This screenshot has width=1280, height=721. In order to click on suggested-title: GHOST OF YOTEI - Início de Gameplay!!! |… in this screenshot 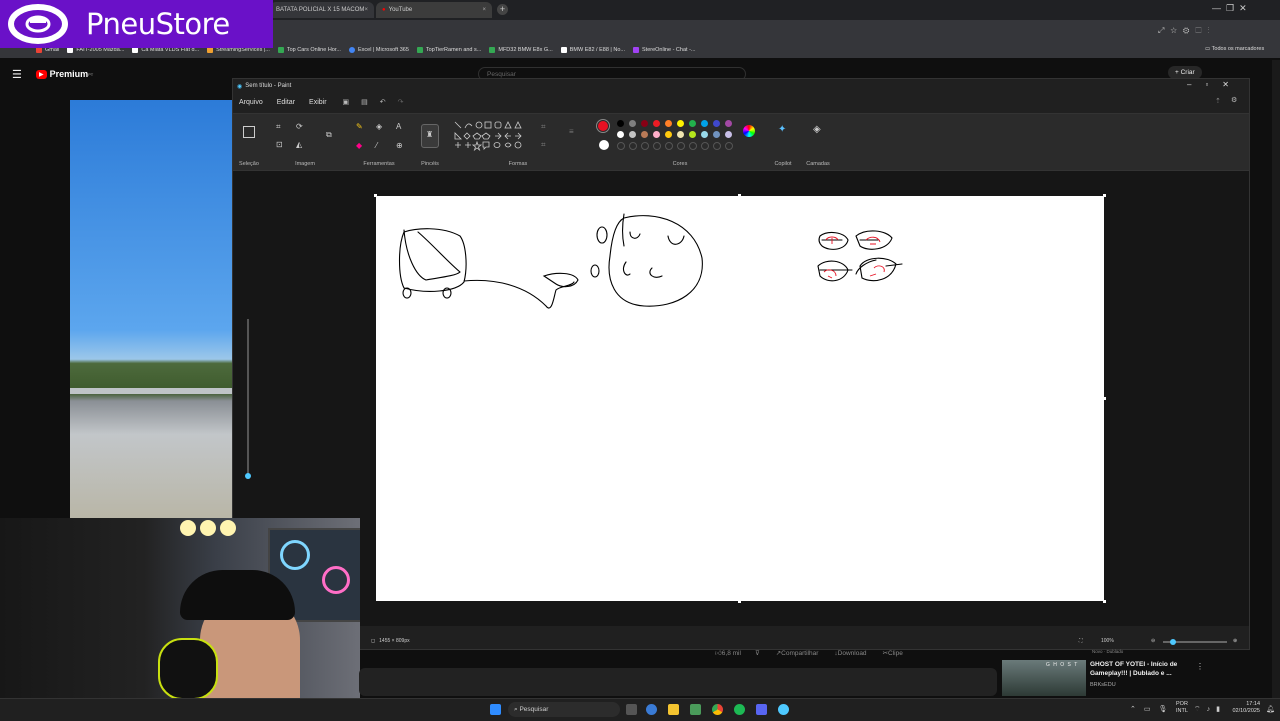, I will do `click(1145, 669)`.